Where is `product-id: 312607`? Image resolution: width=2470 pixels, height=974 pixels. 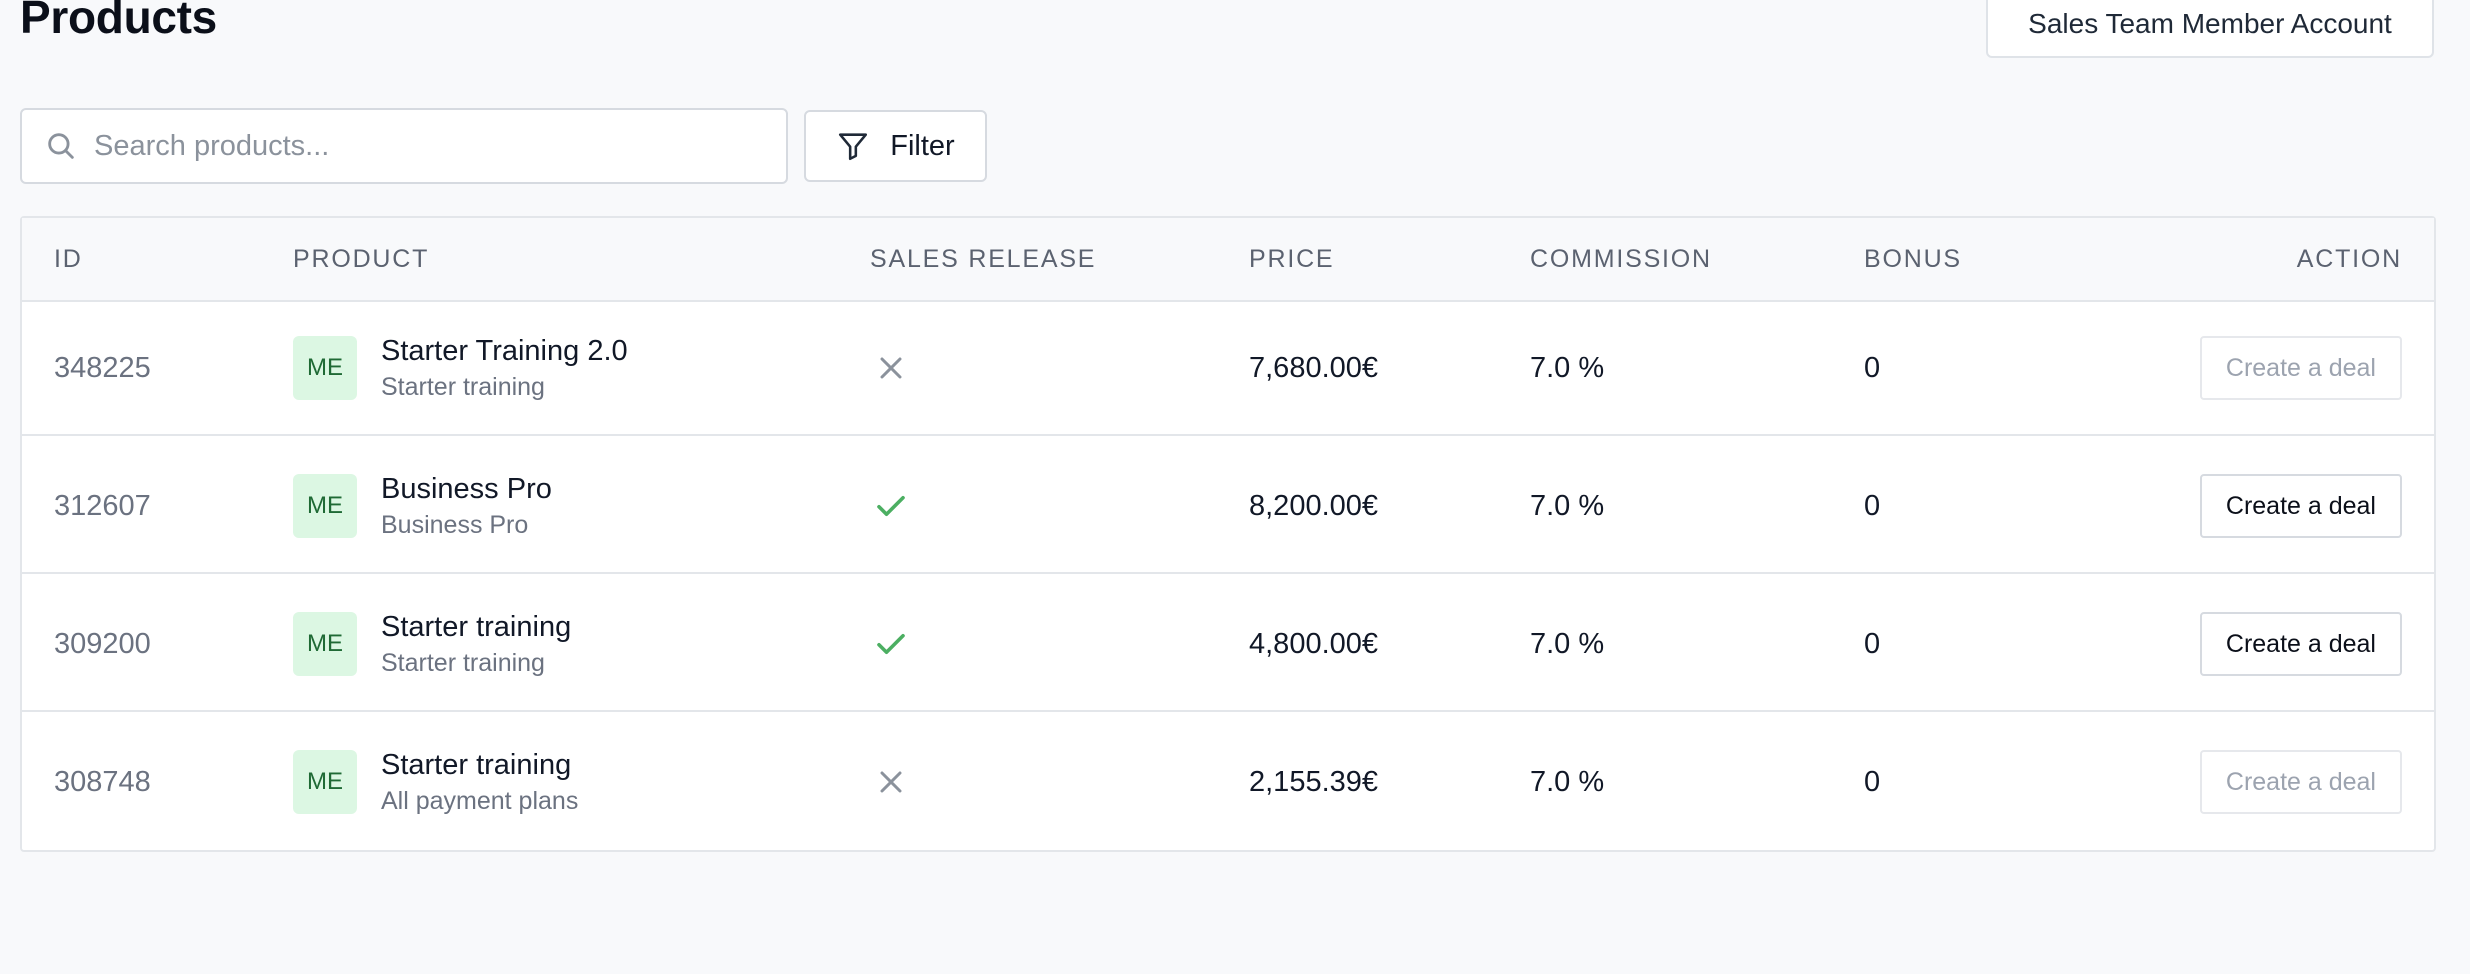
product-id: 312607 is located at coordinates (102, 505).